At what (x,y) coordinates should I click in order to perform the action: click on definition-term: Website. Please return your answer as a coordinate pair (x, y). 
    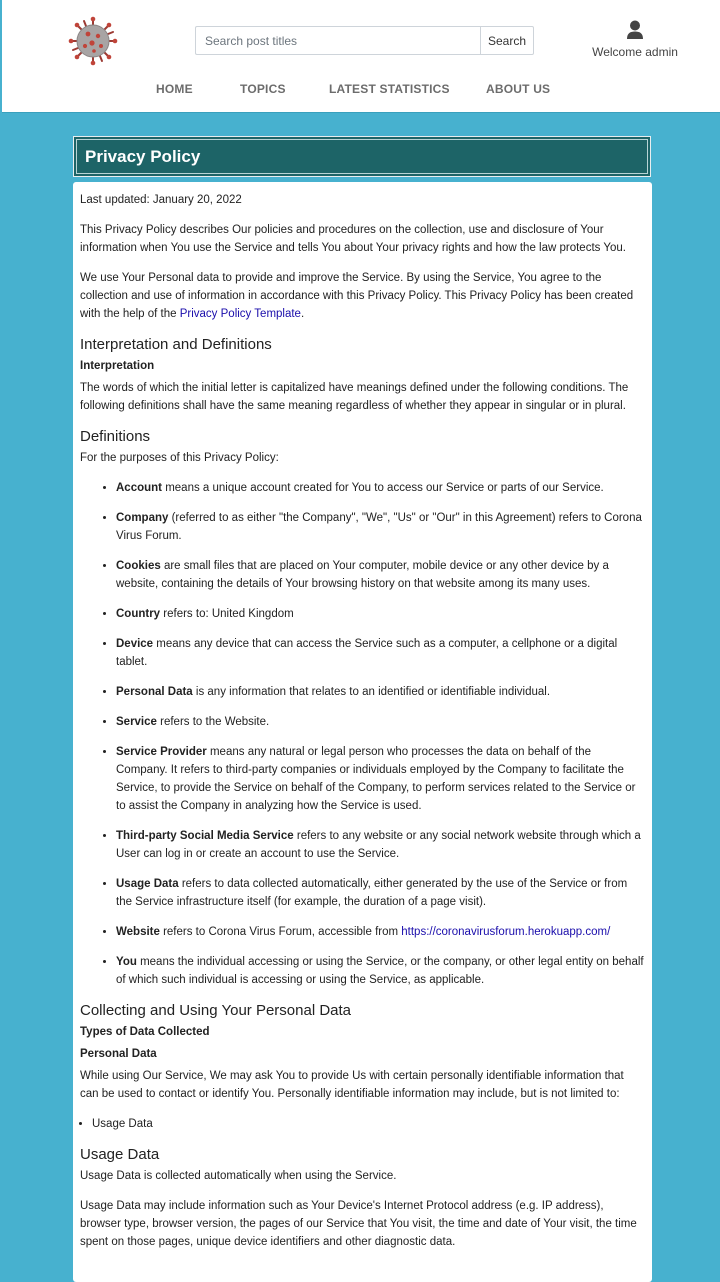
    Looking at the image, I should click on (138, 932).